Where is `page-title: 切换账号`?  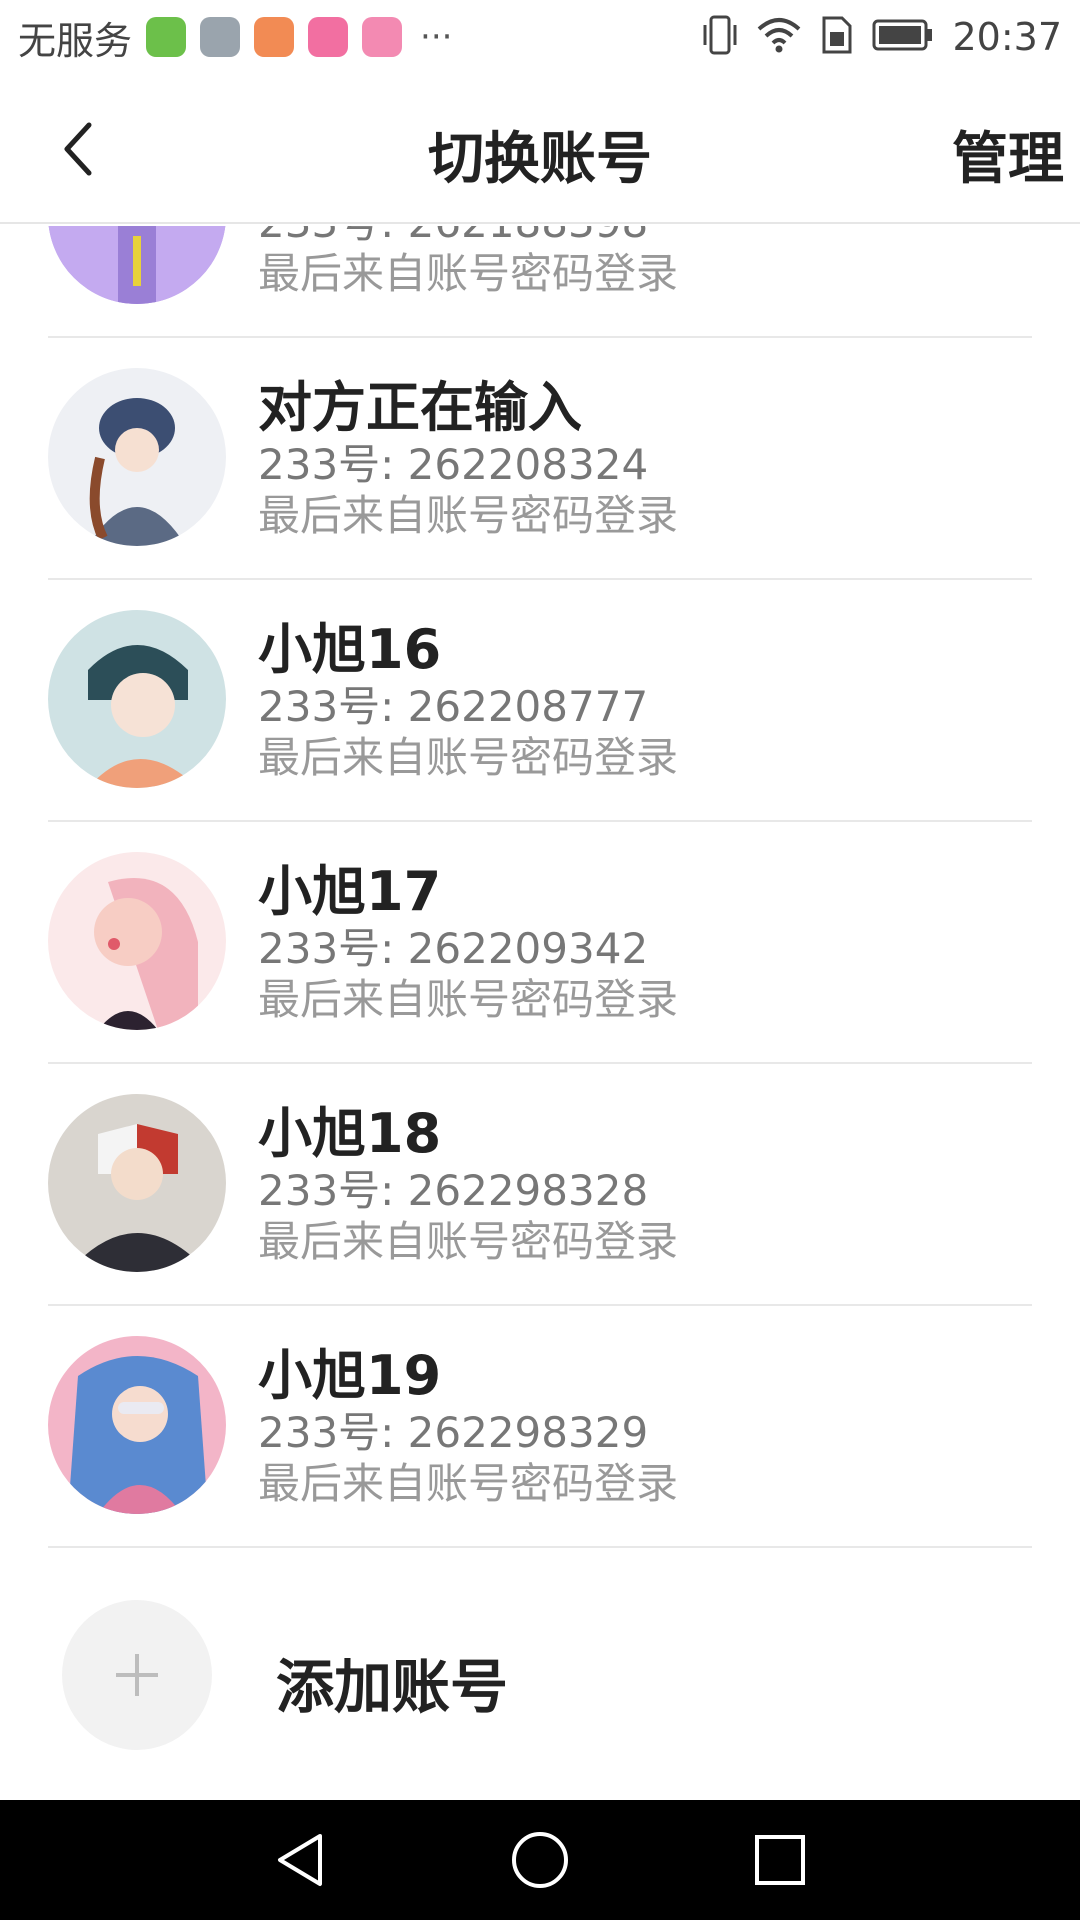 page-title: 切换账号 is located at coordinates (540, 159).